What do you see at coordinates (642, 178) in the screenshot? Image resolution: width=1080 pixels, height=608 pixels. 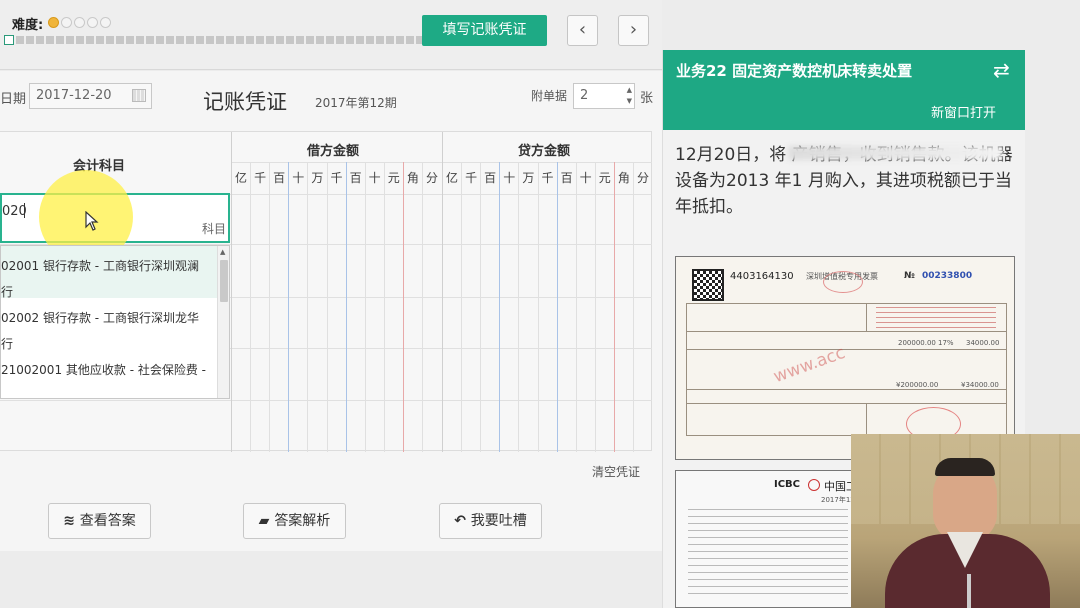 I see `digit-unit-label: 分` at bounding box center [642, 178].